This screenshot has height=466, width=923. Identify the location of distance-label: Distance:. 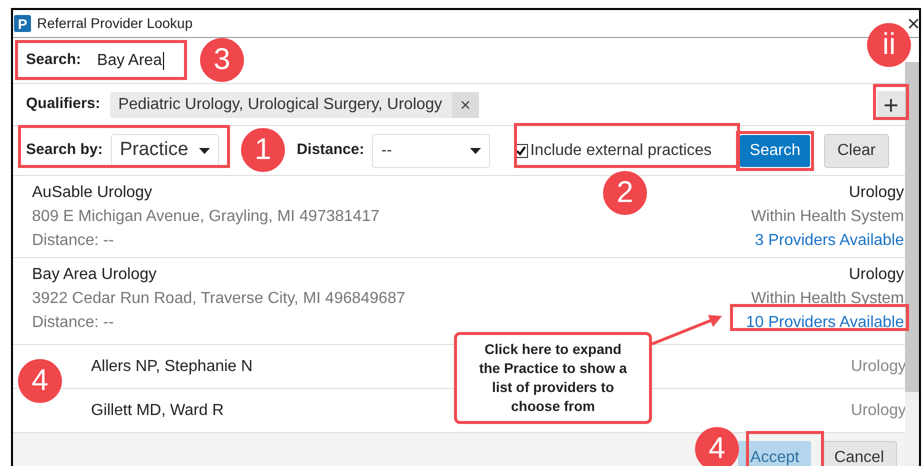
(330, 150).